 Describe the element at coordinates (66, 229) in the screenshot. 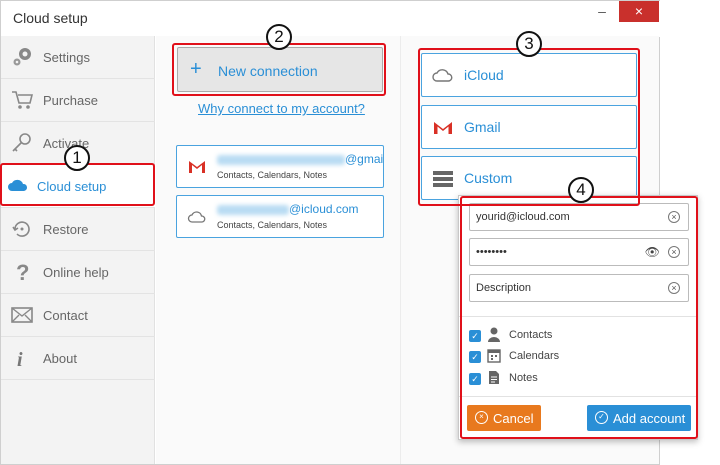

I see `sidebar-item-label: Restore` at that location.